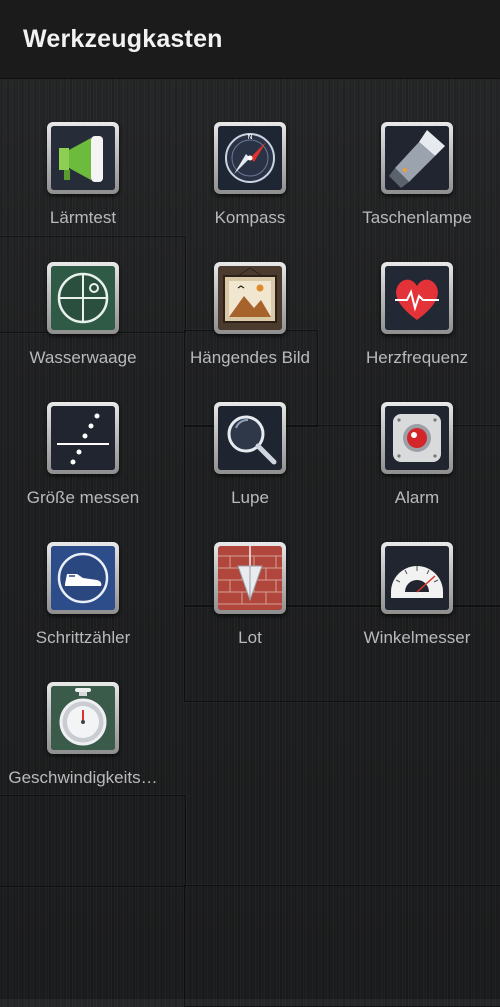 This screenshot has height=1007, width=500. I want to click on heart-rate-icon, so click(417, 298).